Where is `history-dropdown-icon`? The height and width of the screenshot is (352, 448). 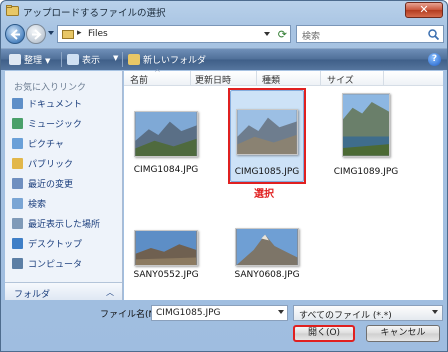
history-dropdown-icon is located at coordinates (51, 33).